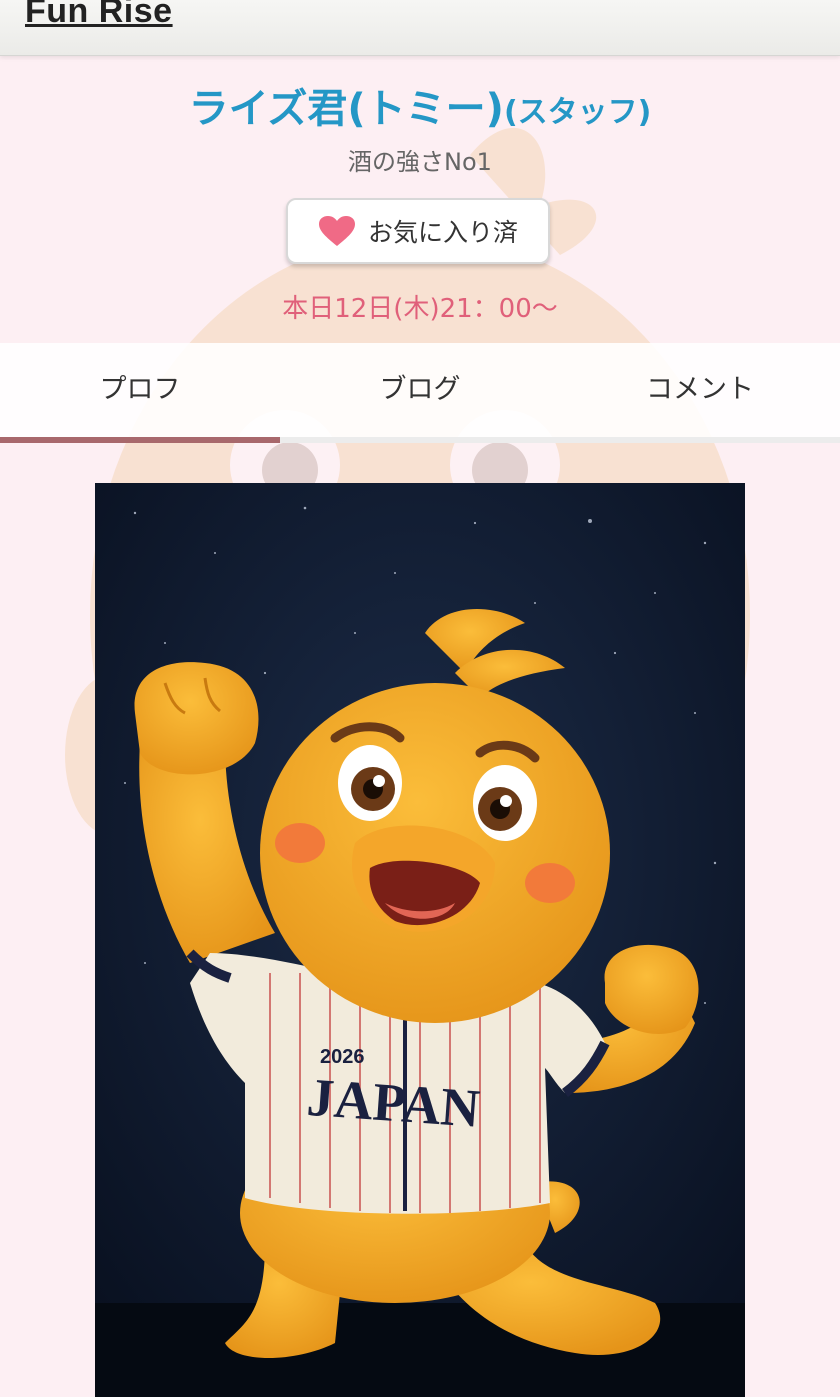 This screenshot has width=840, height=1397. Describe the element at coordinates (140, 389) in the screenshot. I see `tab-profile-label: プロフ` at that location.